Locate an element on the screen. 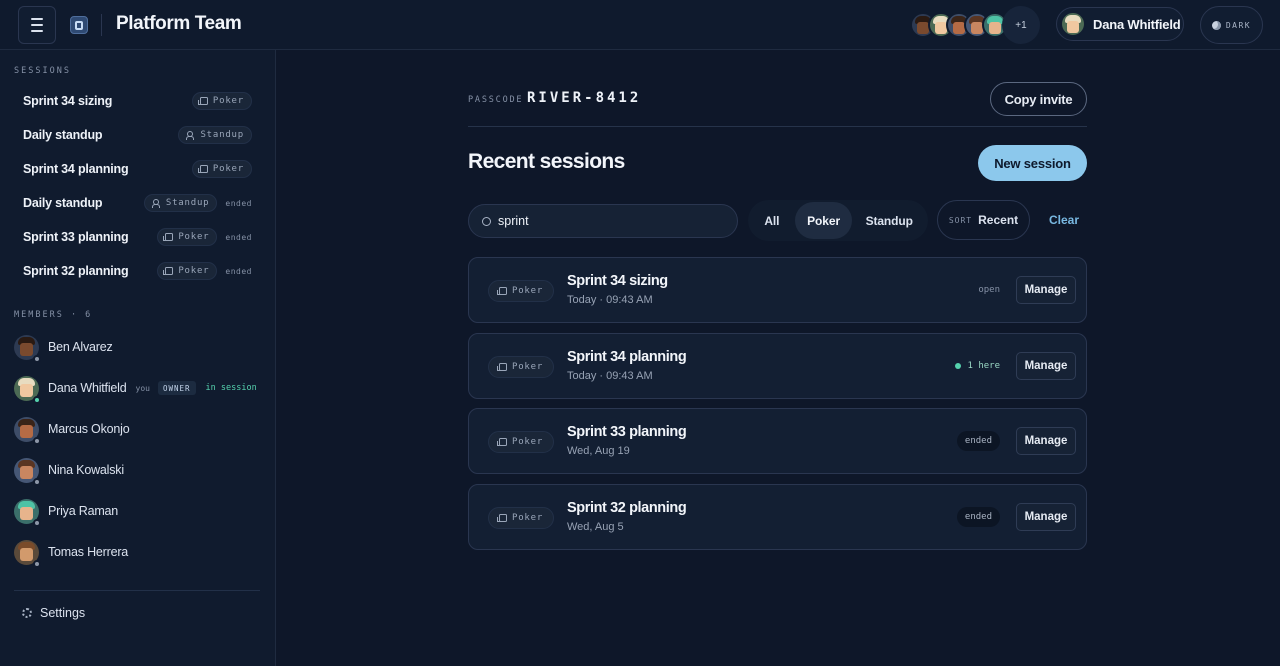 The width and height of the screenshot is (1280, 666). member-name: Ben Alvarez is located at coordinates (80, 347).